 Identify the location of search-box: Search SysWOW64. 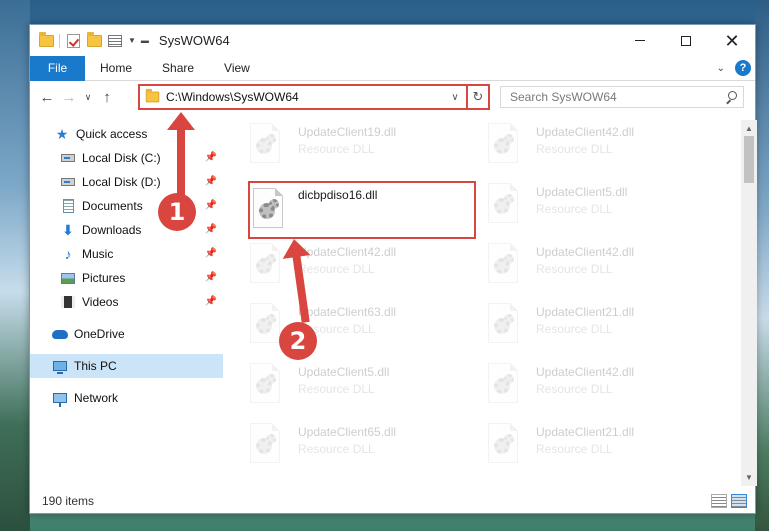
(622, 97).